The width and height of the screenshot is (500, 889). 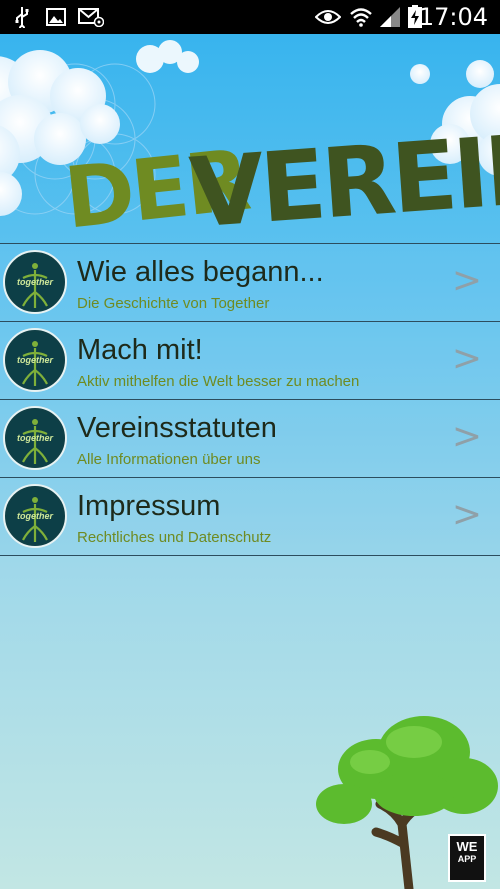 I want to click on weapp-line-1: WE, so click(x=467, y=846).